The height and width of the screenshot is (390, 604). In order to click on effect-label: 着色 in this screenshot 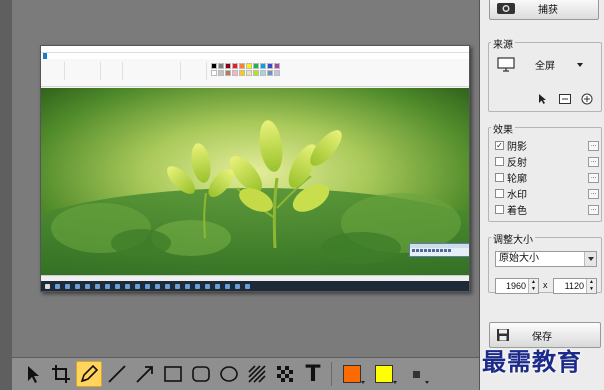, I will do `click(517, 211)`.